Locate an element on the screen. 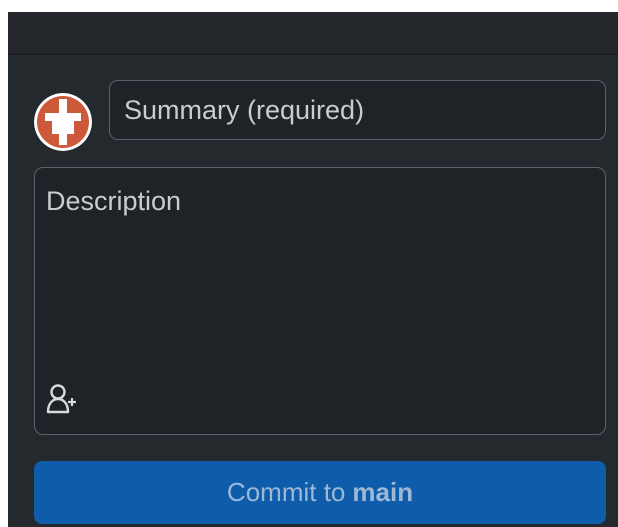 The image size is (618, 527). summary-placeholder: Summary (required) is located at coordinates (244, 109).